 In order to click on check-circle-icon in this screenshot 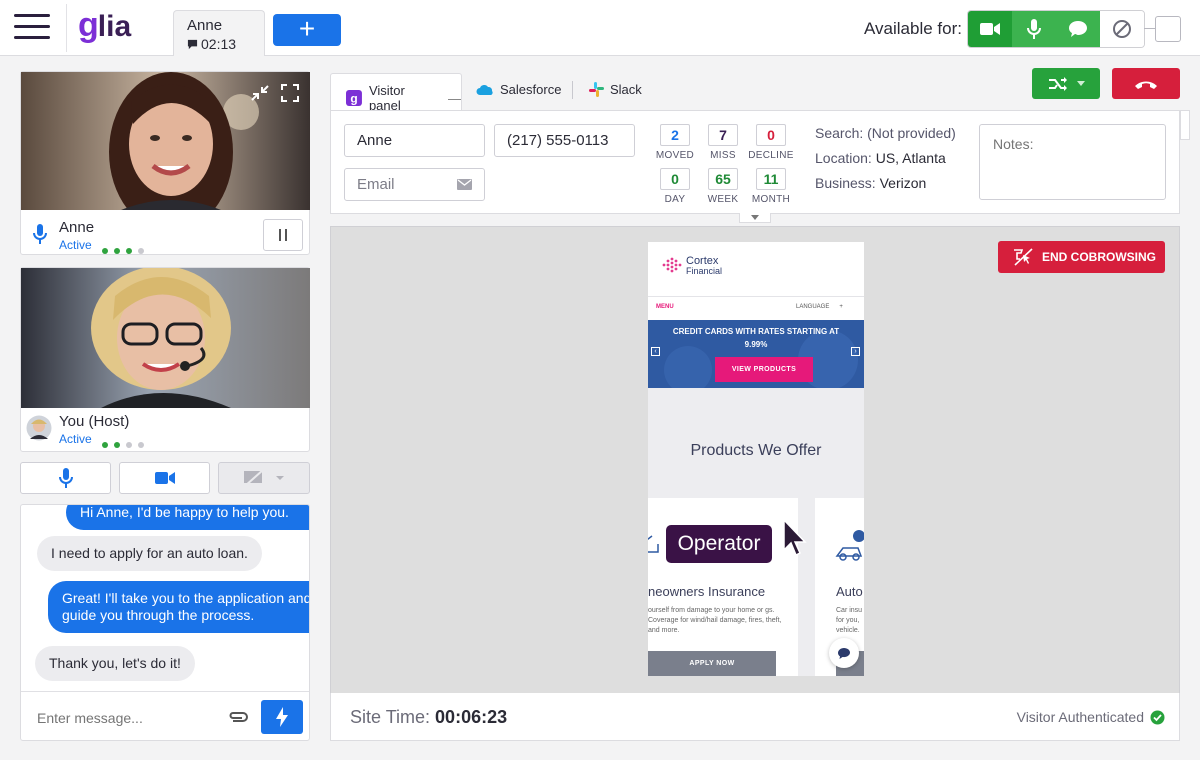, I will do `click(1157, 717)`.